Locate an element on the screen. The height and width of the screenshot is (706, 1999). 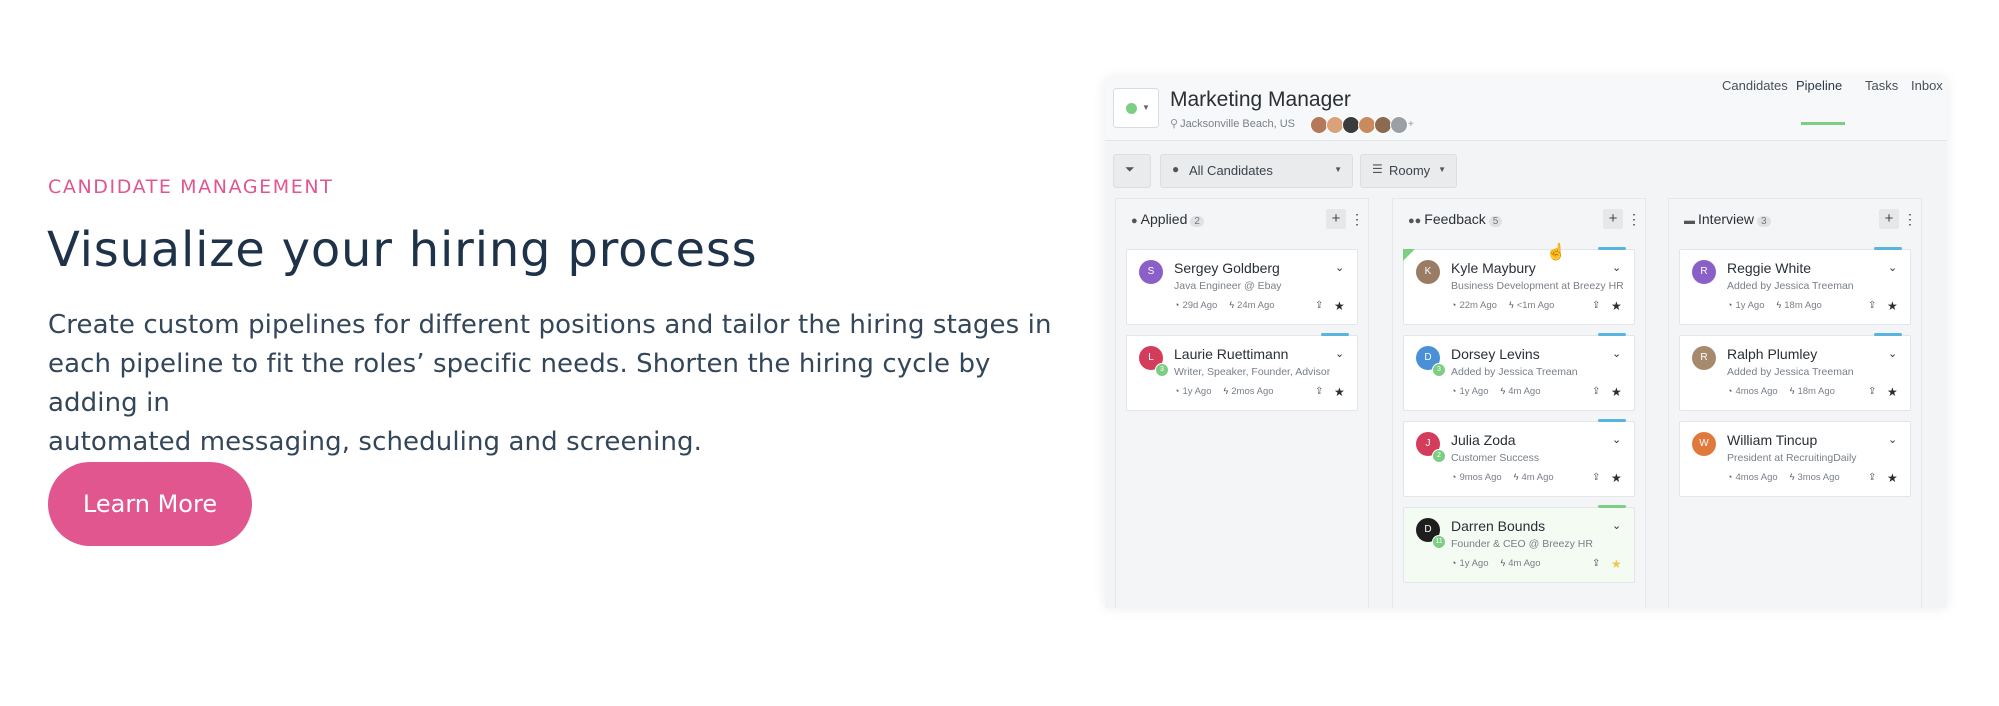
stage-indicator is located at coordinates (1888, 334).